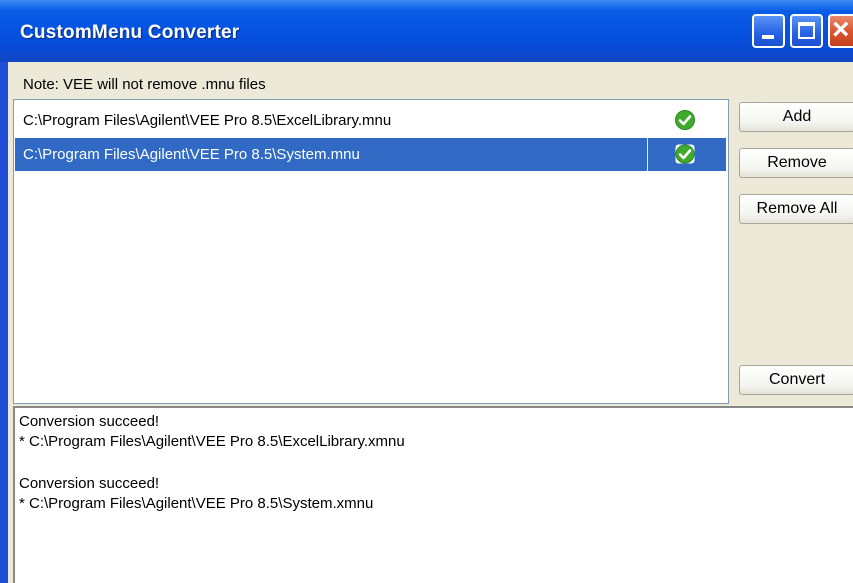  I want to click on note-label: Note: VEE will not remove .mnu files, so click(144, 84).